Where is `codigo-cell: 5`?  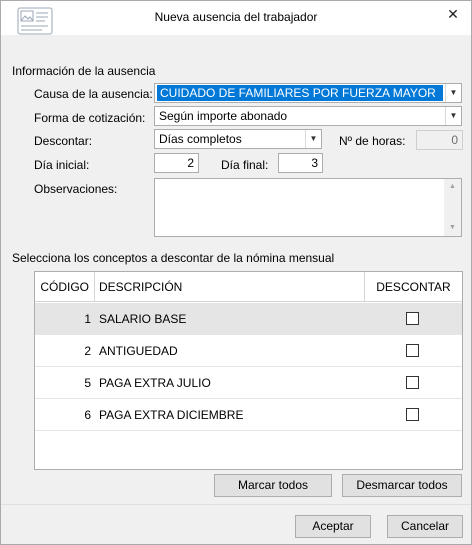
codigo-cell: 5 is located at coordinates (87, 383).